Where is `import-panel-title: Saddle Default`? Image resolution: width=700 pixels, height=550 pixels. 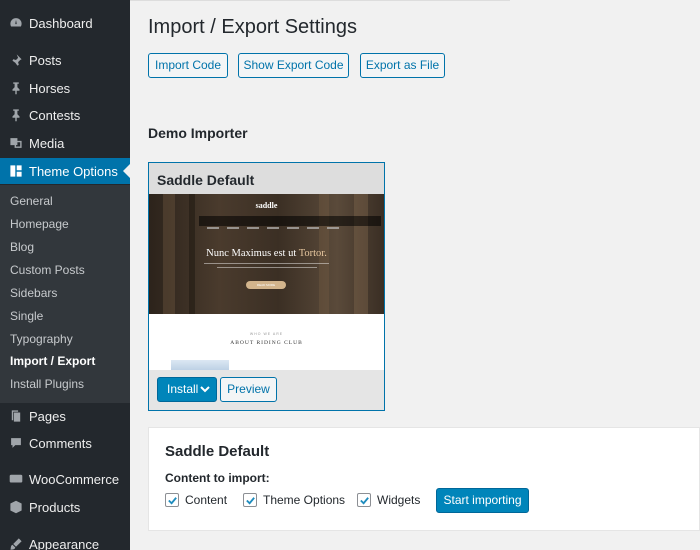
import-panel-title: Saddle Default is located at coordinates (217, 451).